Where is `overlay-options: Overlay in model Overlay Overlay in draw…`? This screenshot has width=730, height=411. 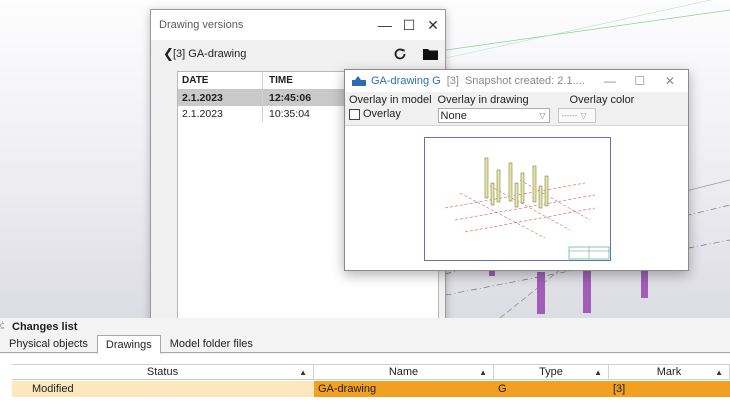 overlay-options: Overlay in model Overlay Overlay in draw… is located at coordinates (516, 109).